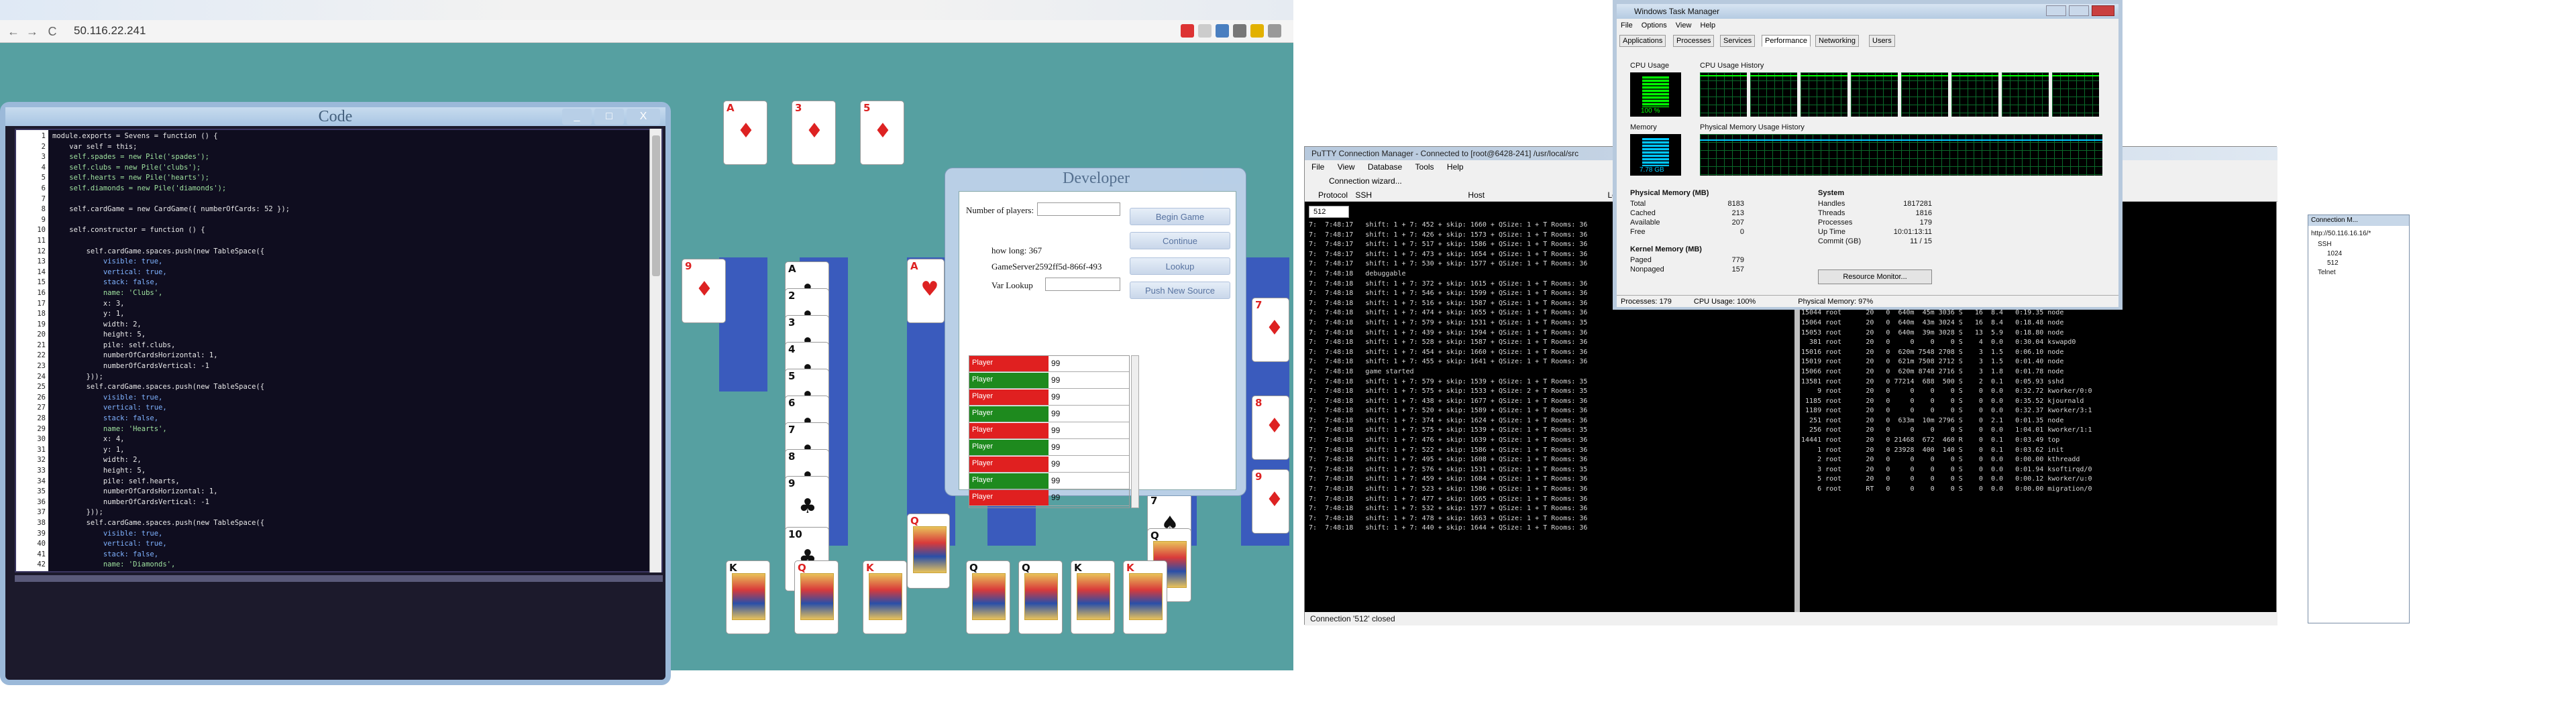  What do you see at coordinates (1654, 25) in the screenshot?
I see `menu-options: Options` at bounding box center [1654, 25].